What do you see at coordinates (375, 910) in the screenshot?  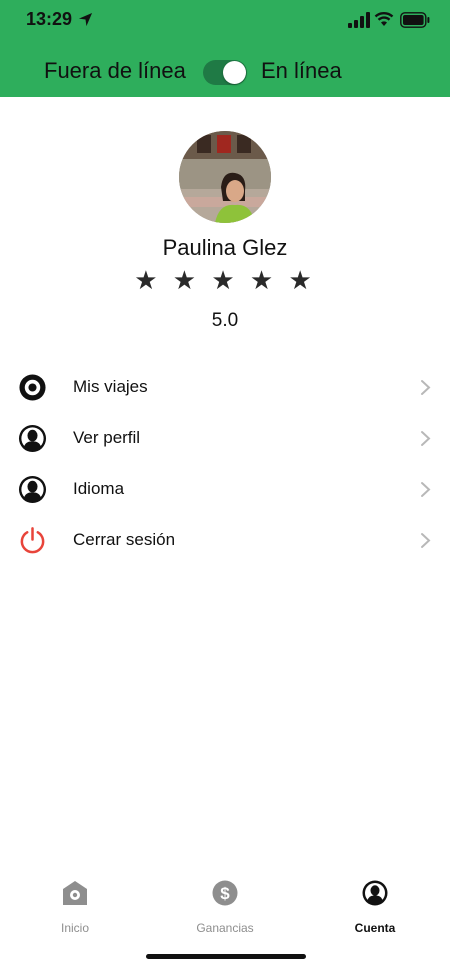 I see `tab-cuenta: Cuenta` at bounding box center [375, 910].